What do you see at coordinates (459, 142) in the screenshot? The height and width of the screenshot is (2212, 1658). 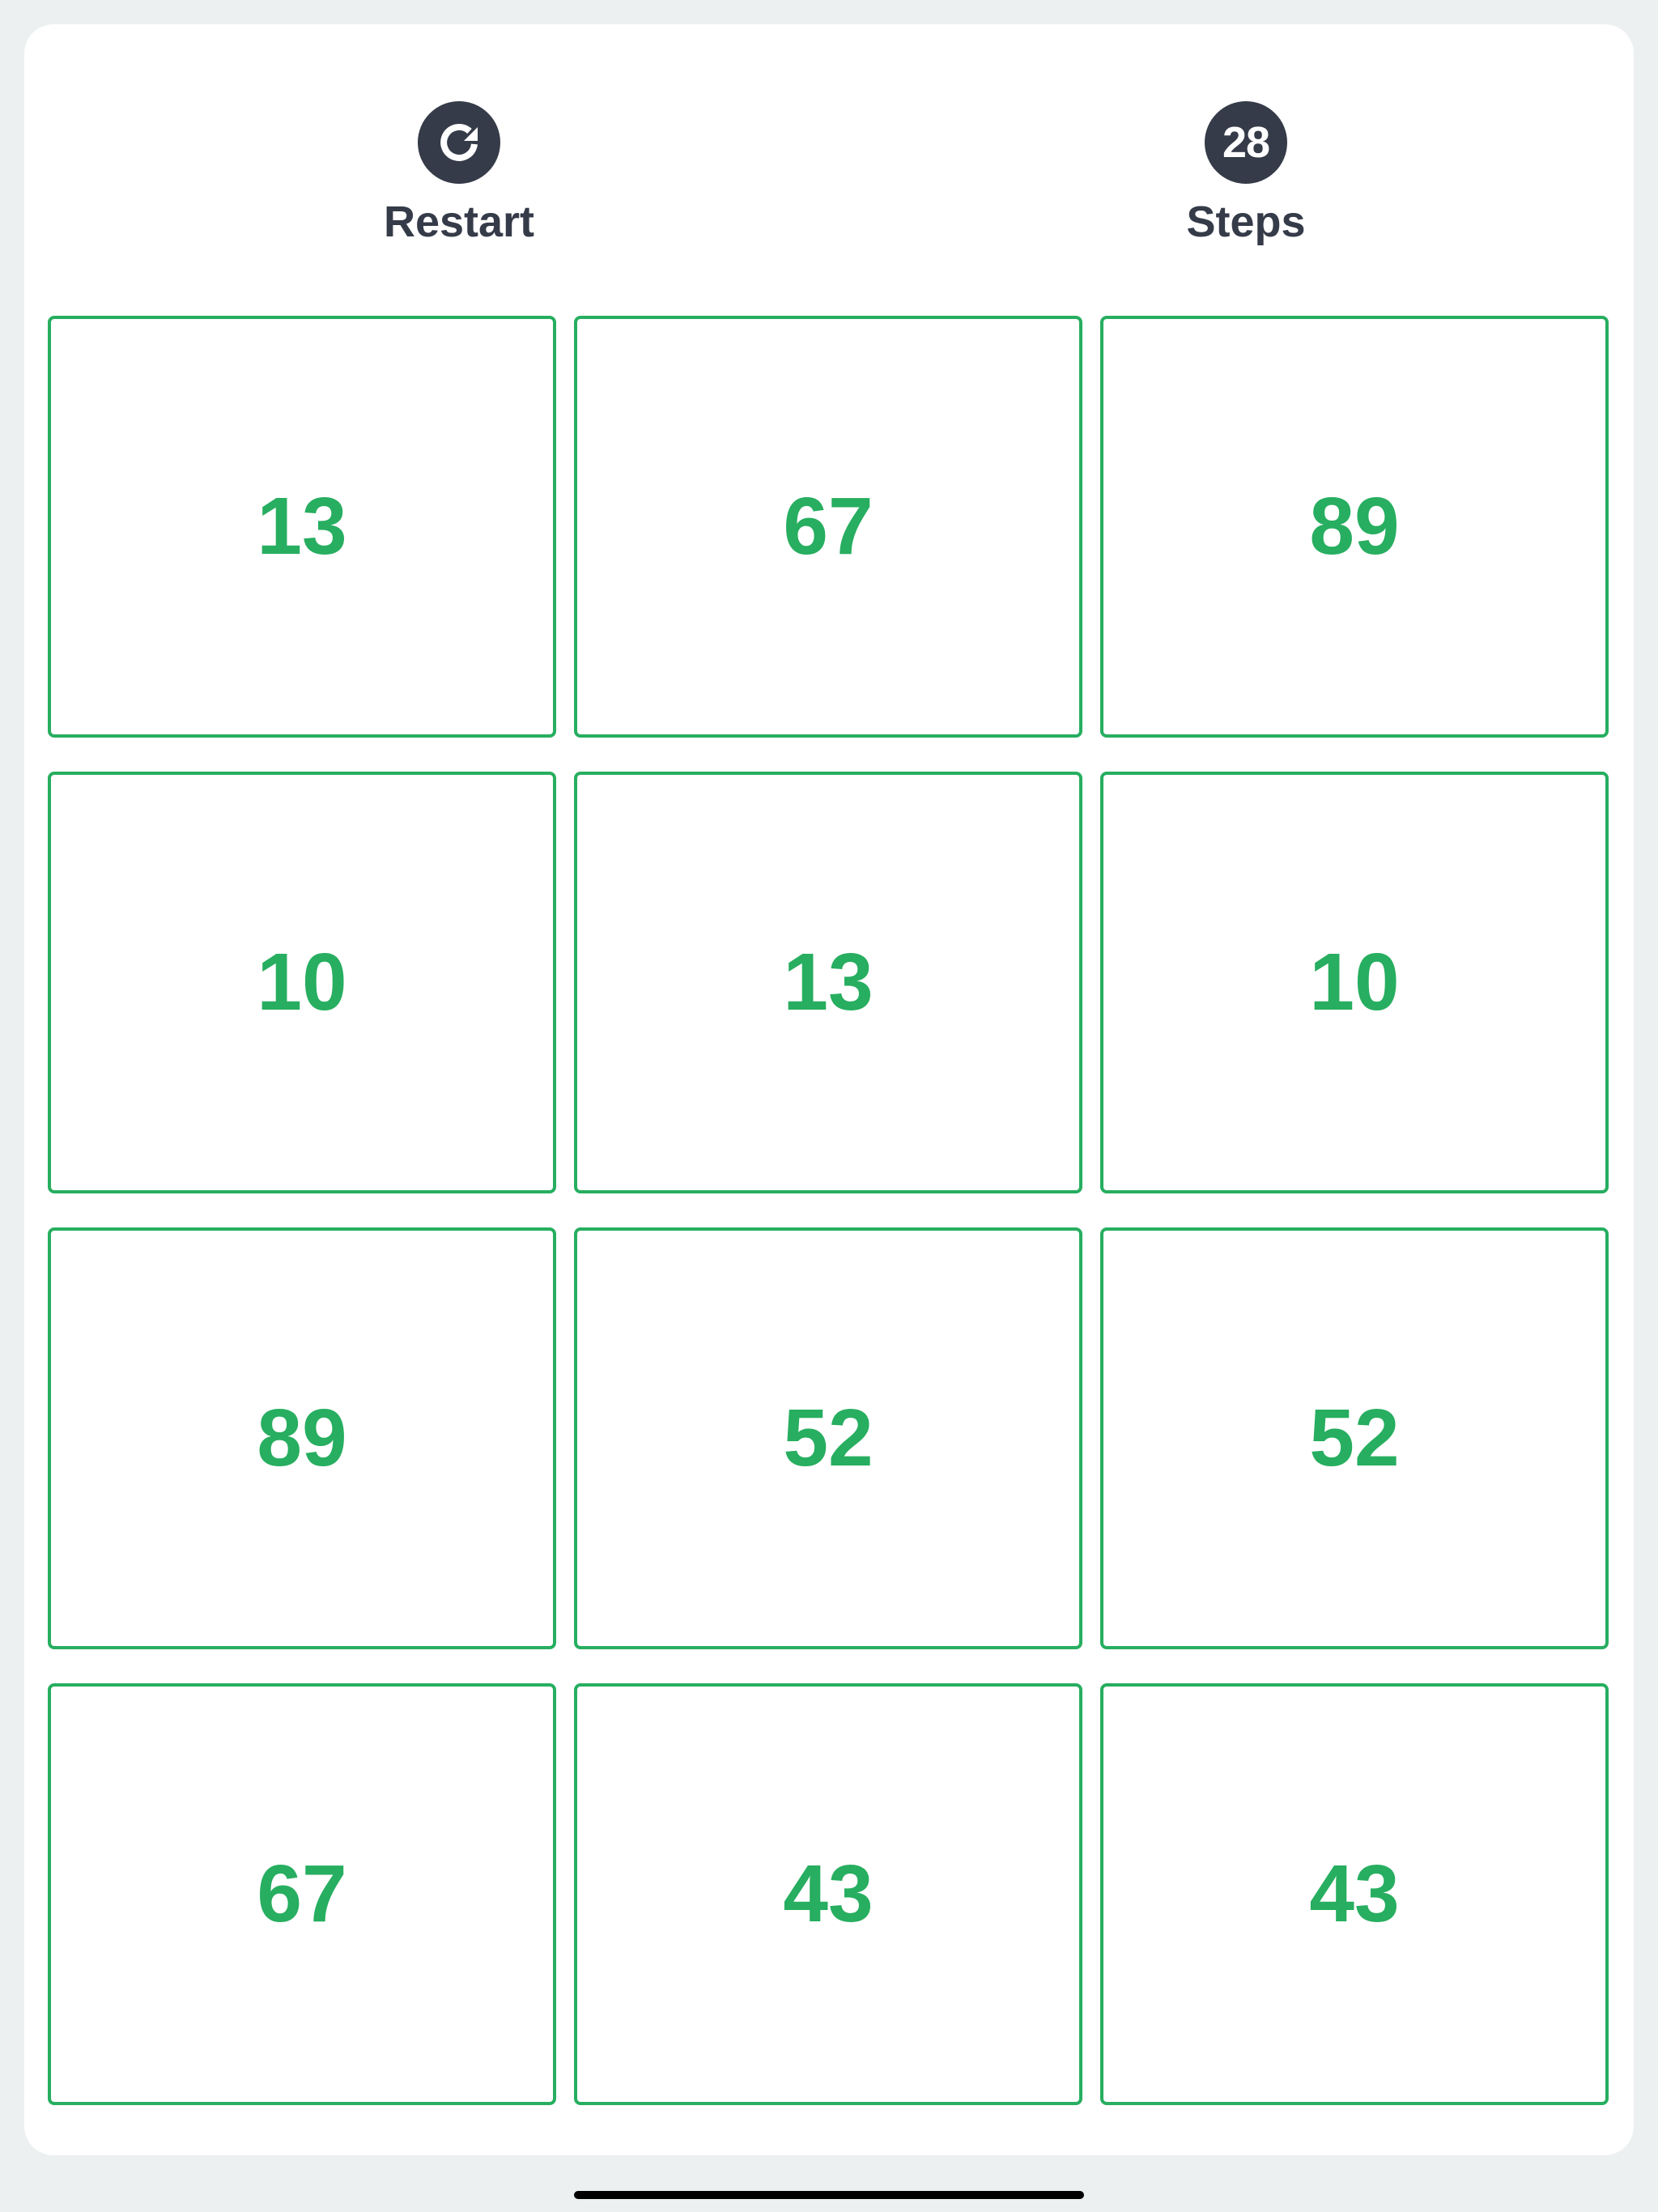 I see `restart-icon` at bounding box center [459, 142].